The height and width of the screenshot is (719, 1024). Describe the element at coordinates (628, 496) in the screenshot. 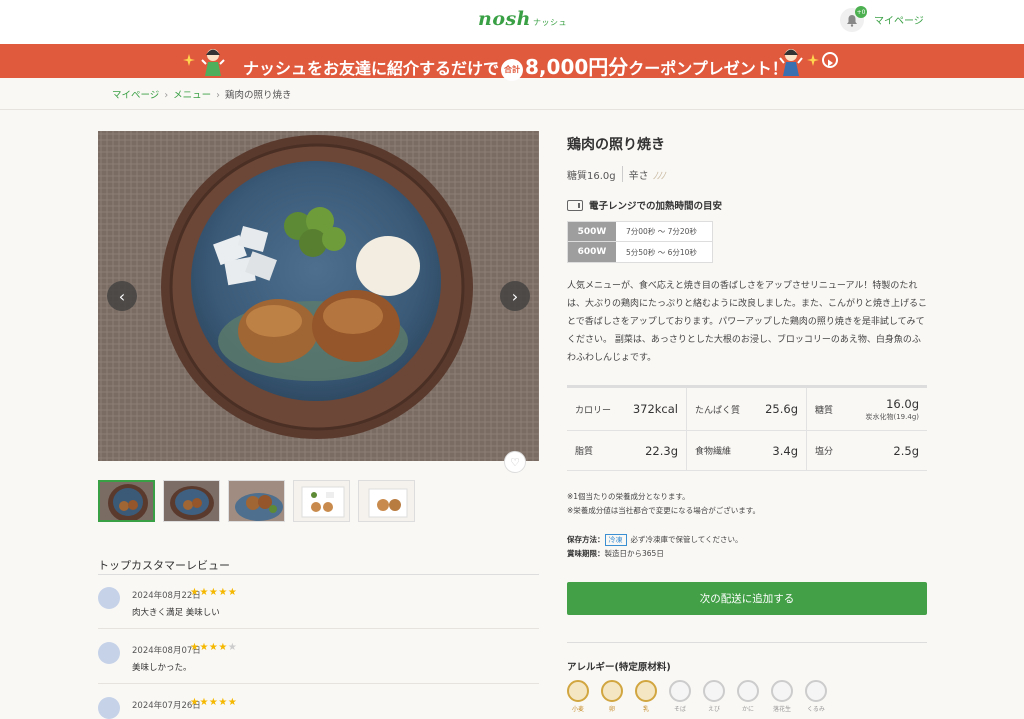

I see `note-line: ※1個当たりの栄養成分となります。` at that location.